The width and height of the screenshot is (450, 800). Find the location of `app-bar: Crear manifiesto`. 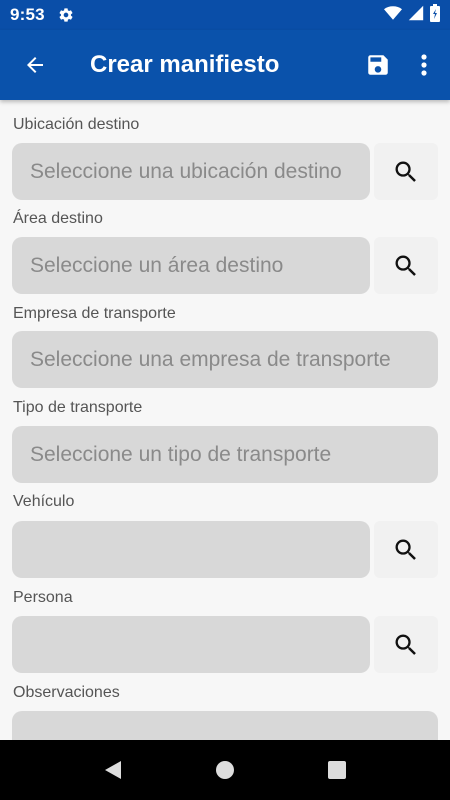

app-bar: Crear manifiesto is located at coordinates (225, 65).